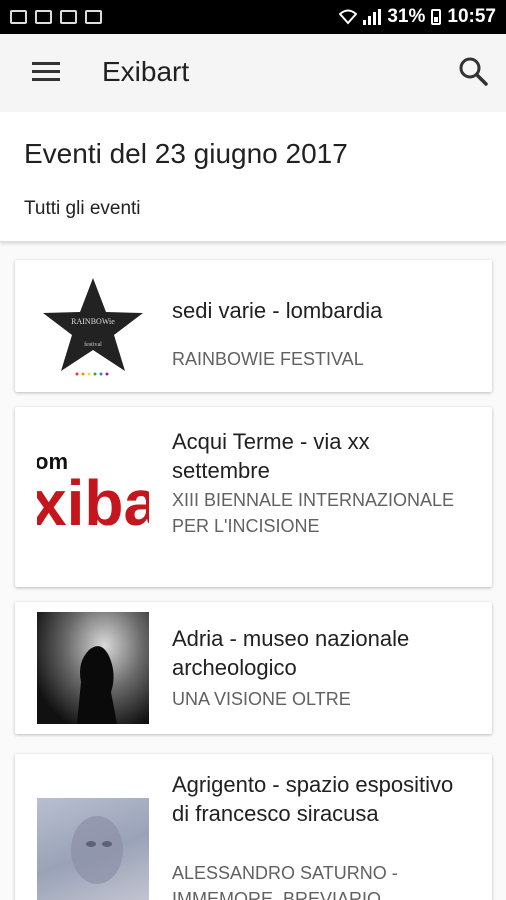 This screenshot has width=506, height=900. What do you see at coordinates (473, 71) in the screenshot?
I see `search-icon` at bounding box center [473, 71].